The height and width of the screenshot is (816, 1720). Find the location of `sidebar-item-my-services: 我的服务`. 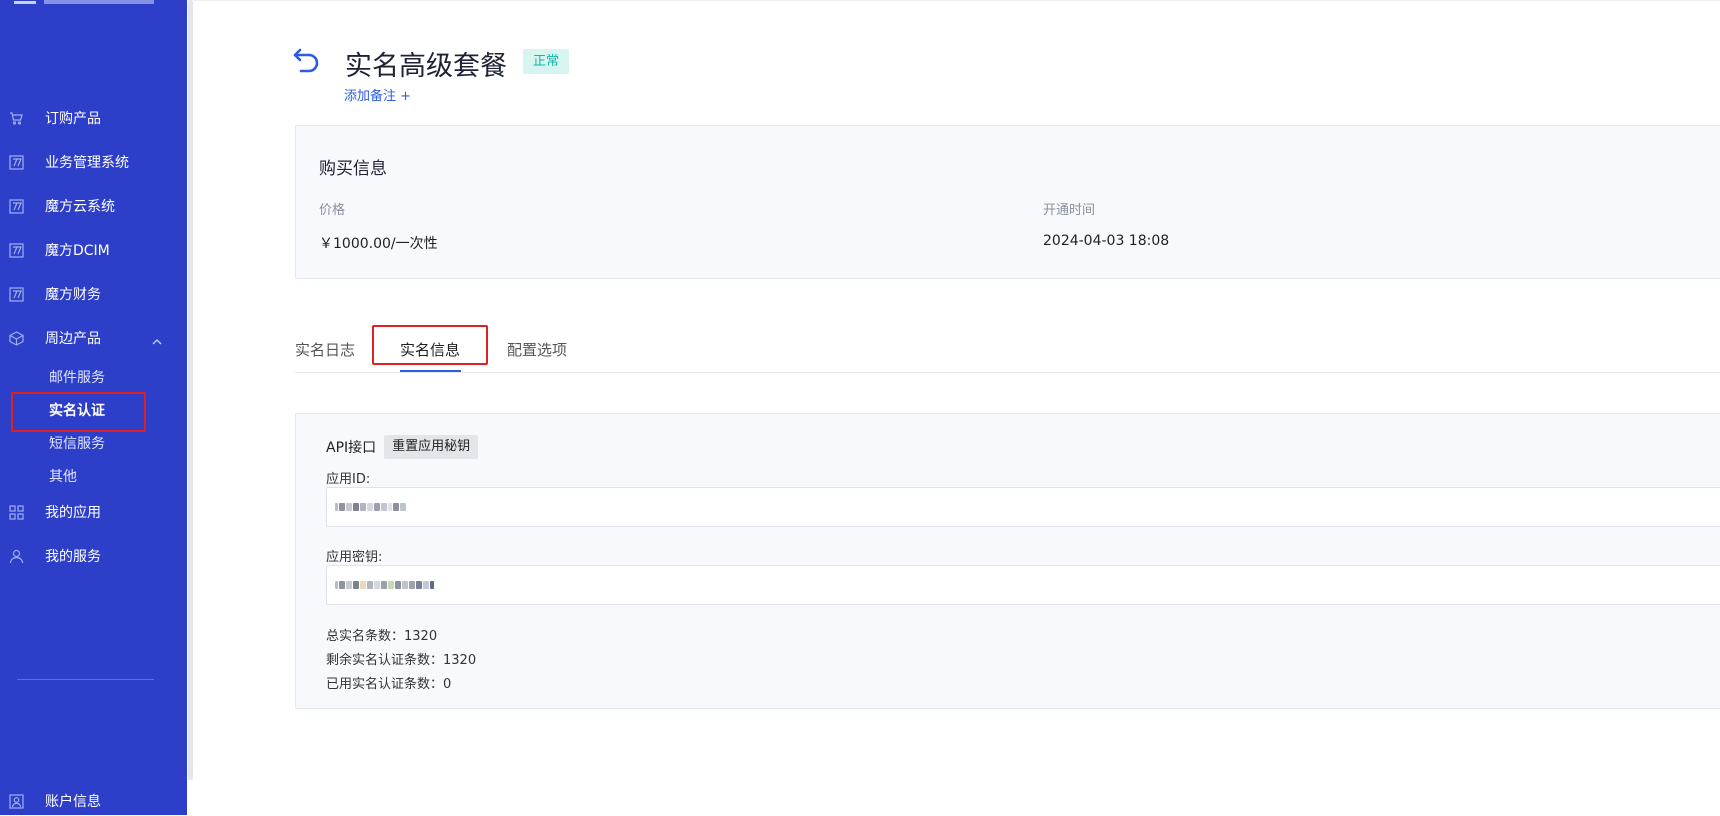

sidebar-item-my-services: 我的服务 is located at coordinates (93, 556).